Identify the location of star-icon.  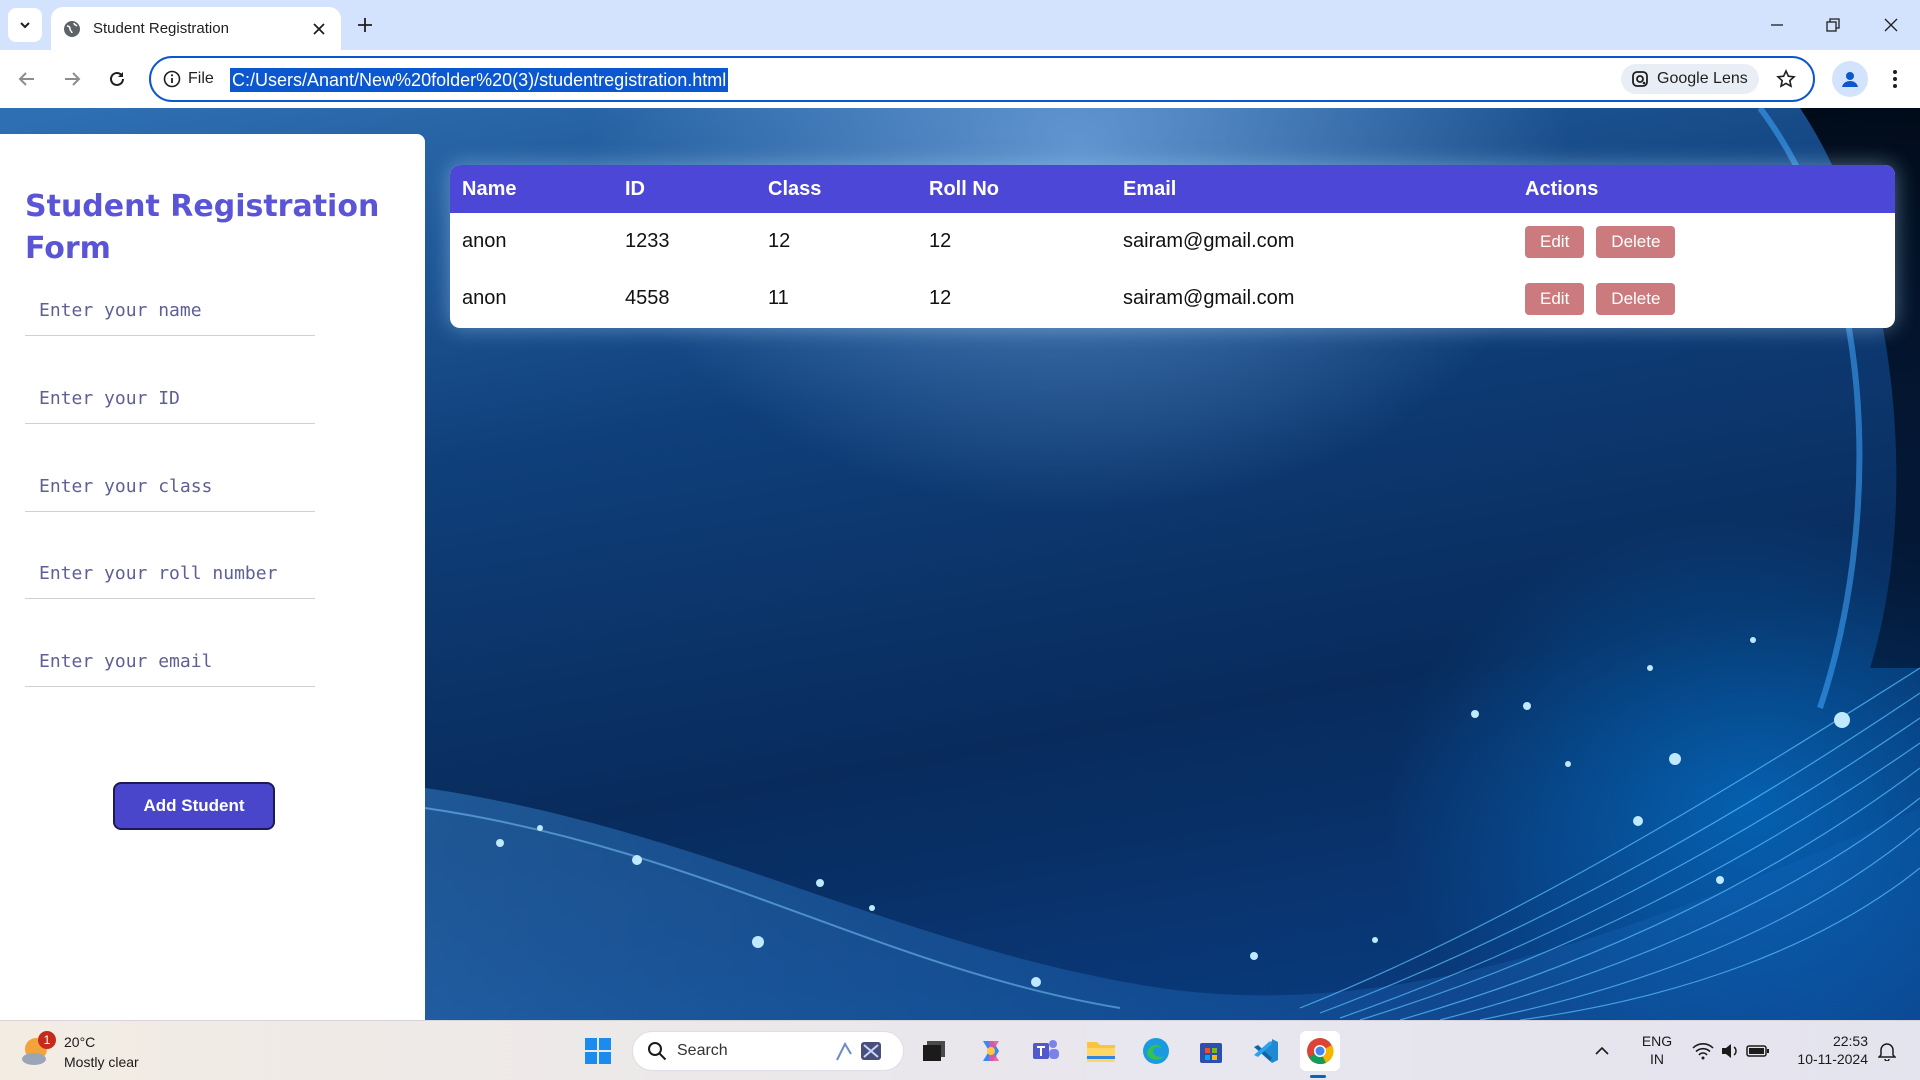
(1786, 78).